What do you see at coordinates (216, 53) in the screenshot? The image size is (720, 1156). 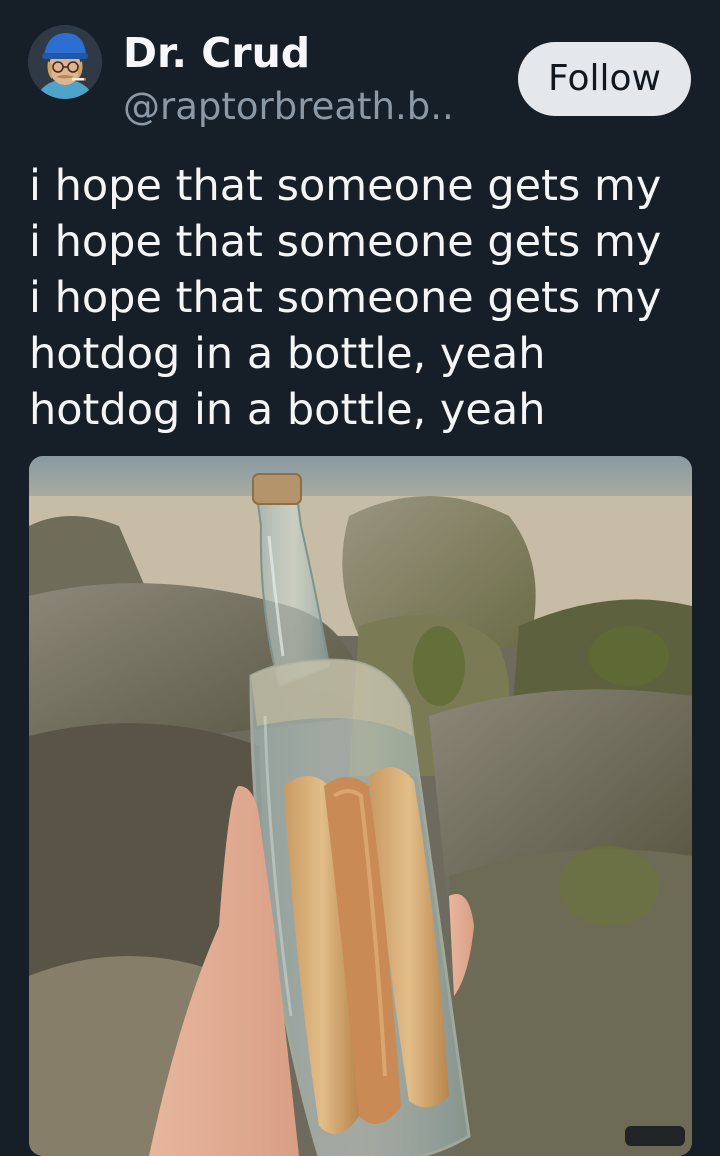 I see `display-name: Dr. Crud` at bounding box center [216, 53].